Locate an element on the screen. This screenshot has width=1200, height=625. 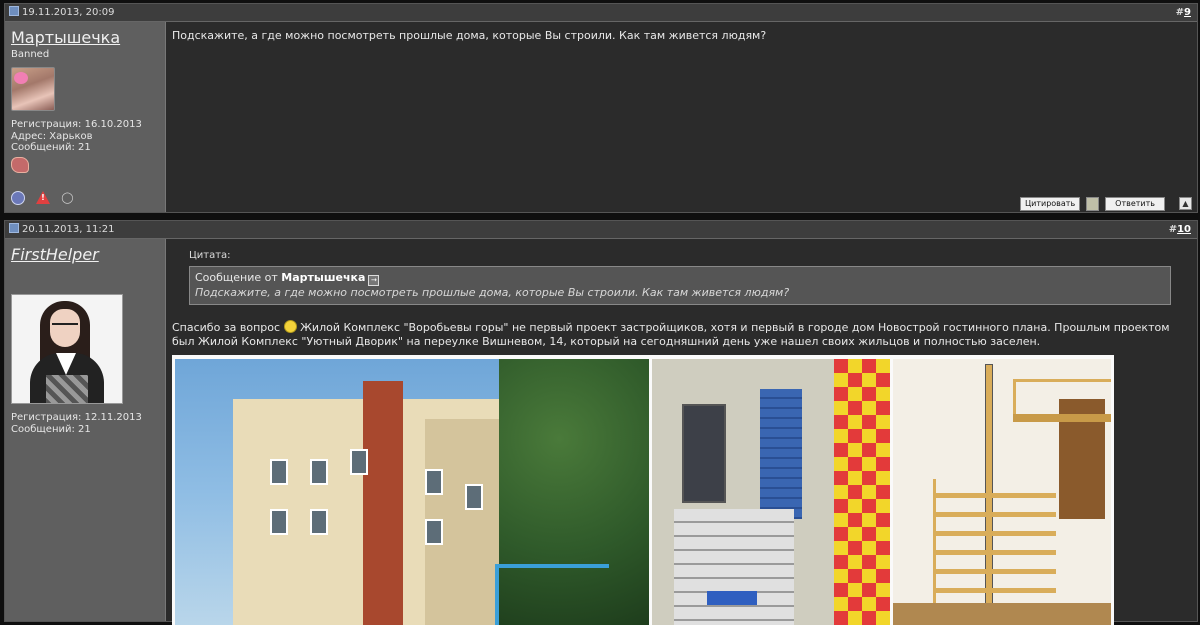
report-icon is located at coordinates (43, 197).